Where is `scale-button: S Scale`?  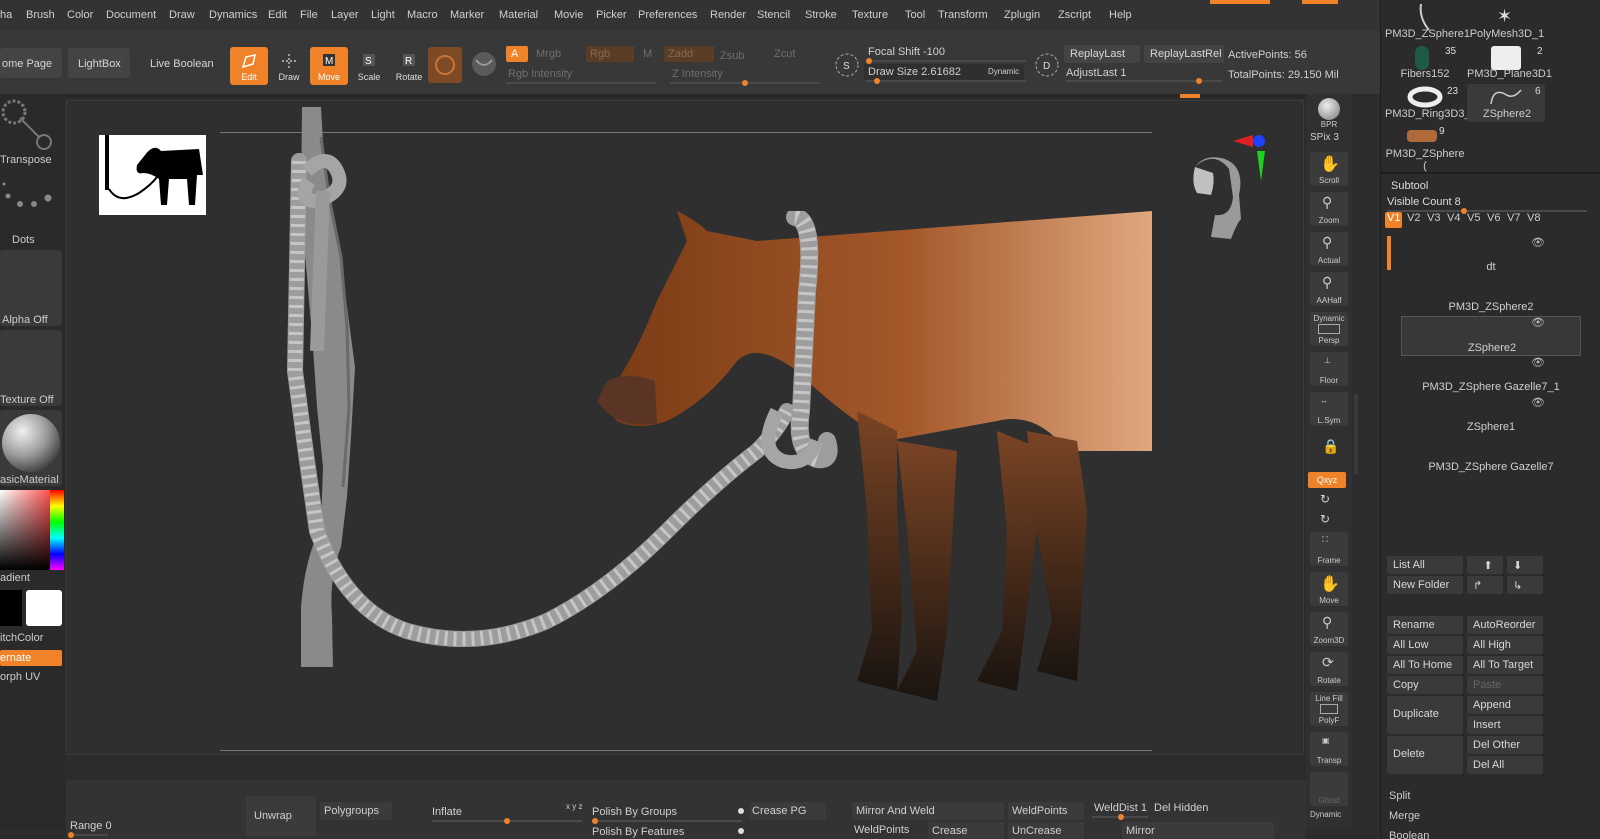 scale-button: S Scale is located at coordinates (369, 66).